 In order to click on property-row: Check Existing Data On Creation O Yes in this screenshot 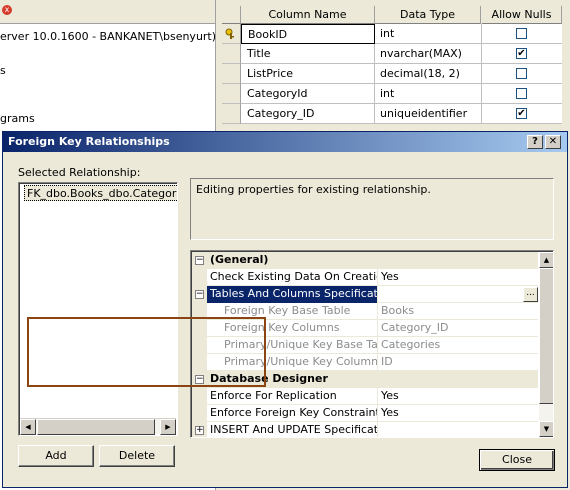, I will do `click(365, 277)`.